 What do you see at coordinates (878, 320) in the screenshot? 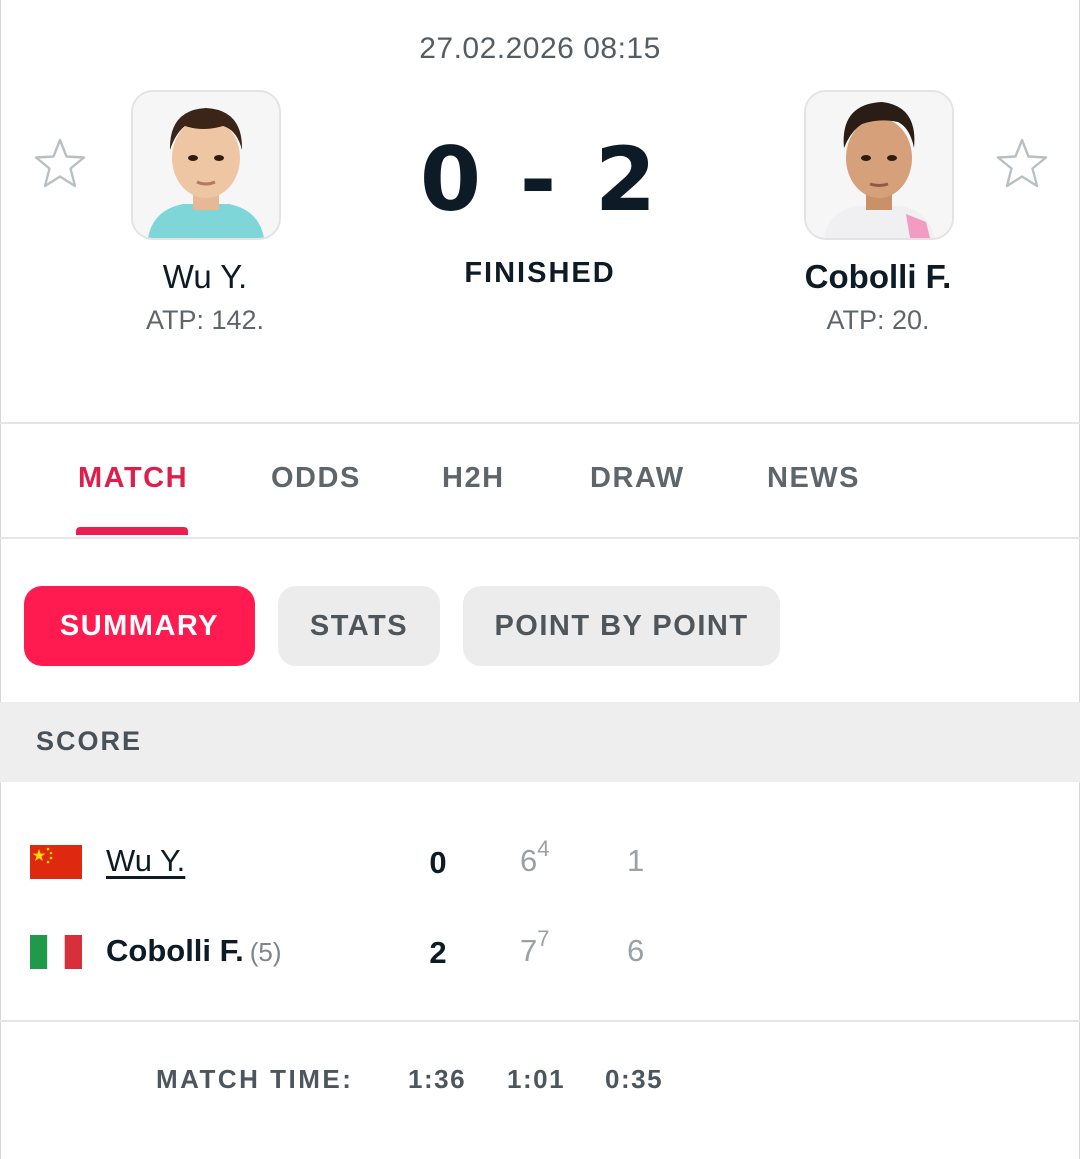
I see `away-player-rank: ATP: 20.` at bounding box center [878, 320].